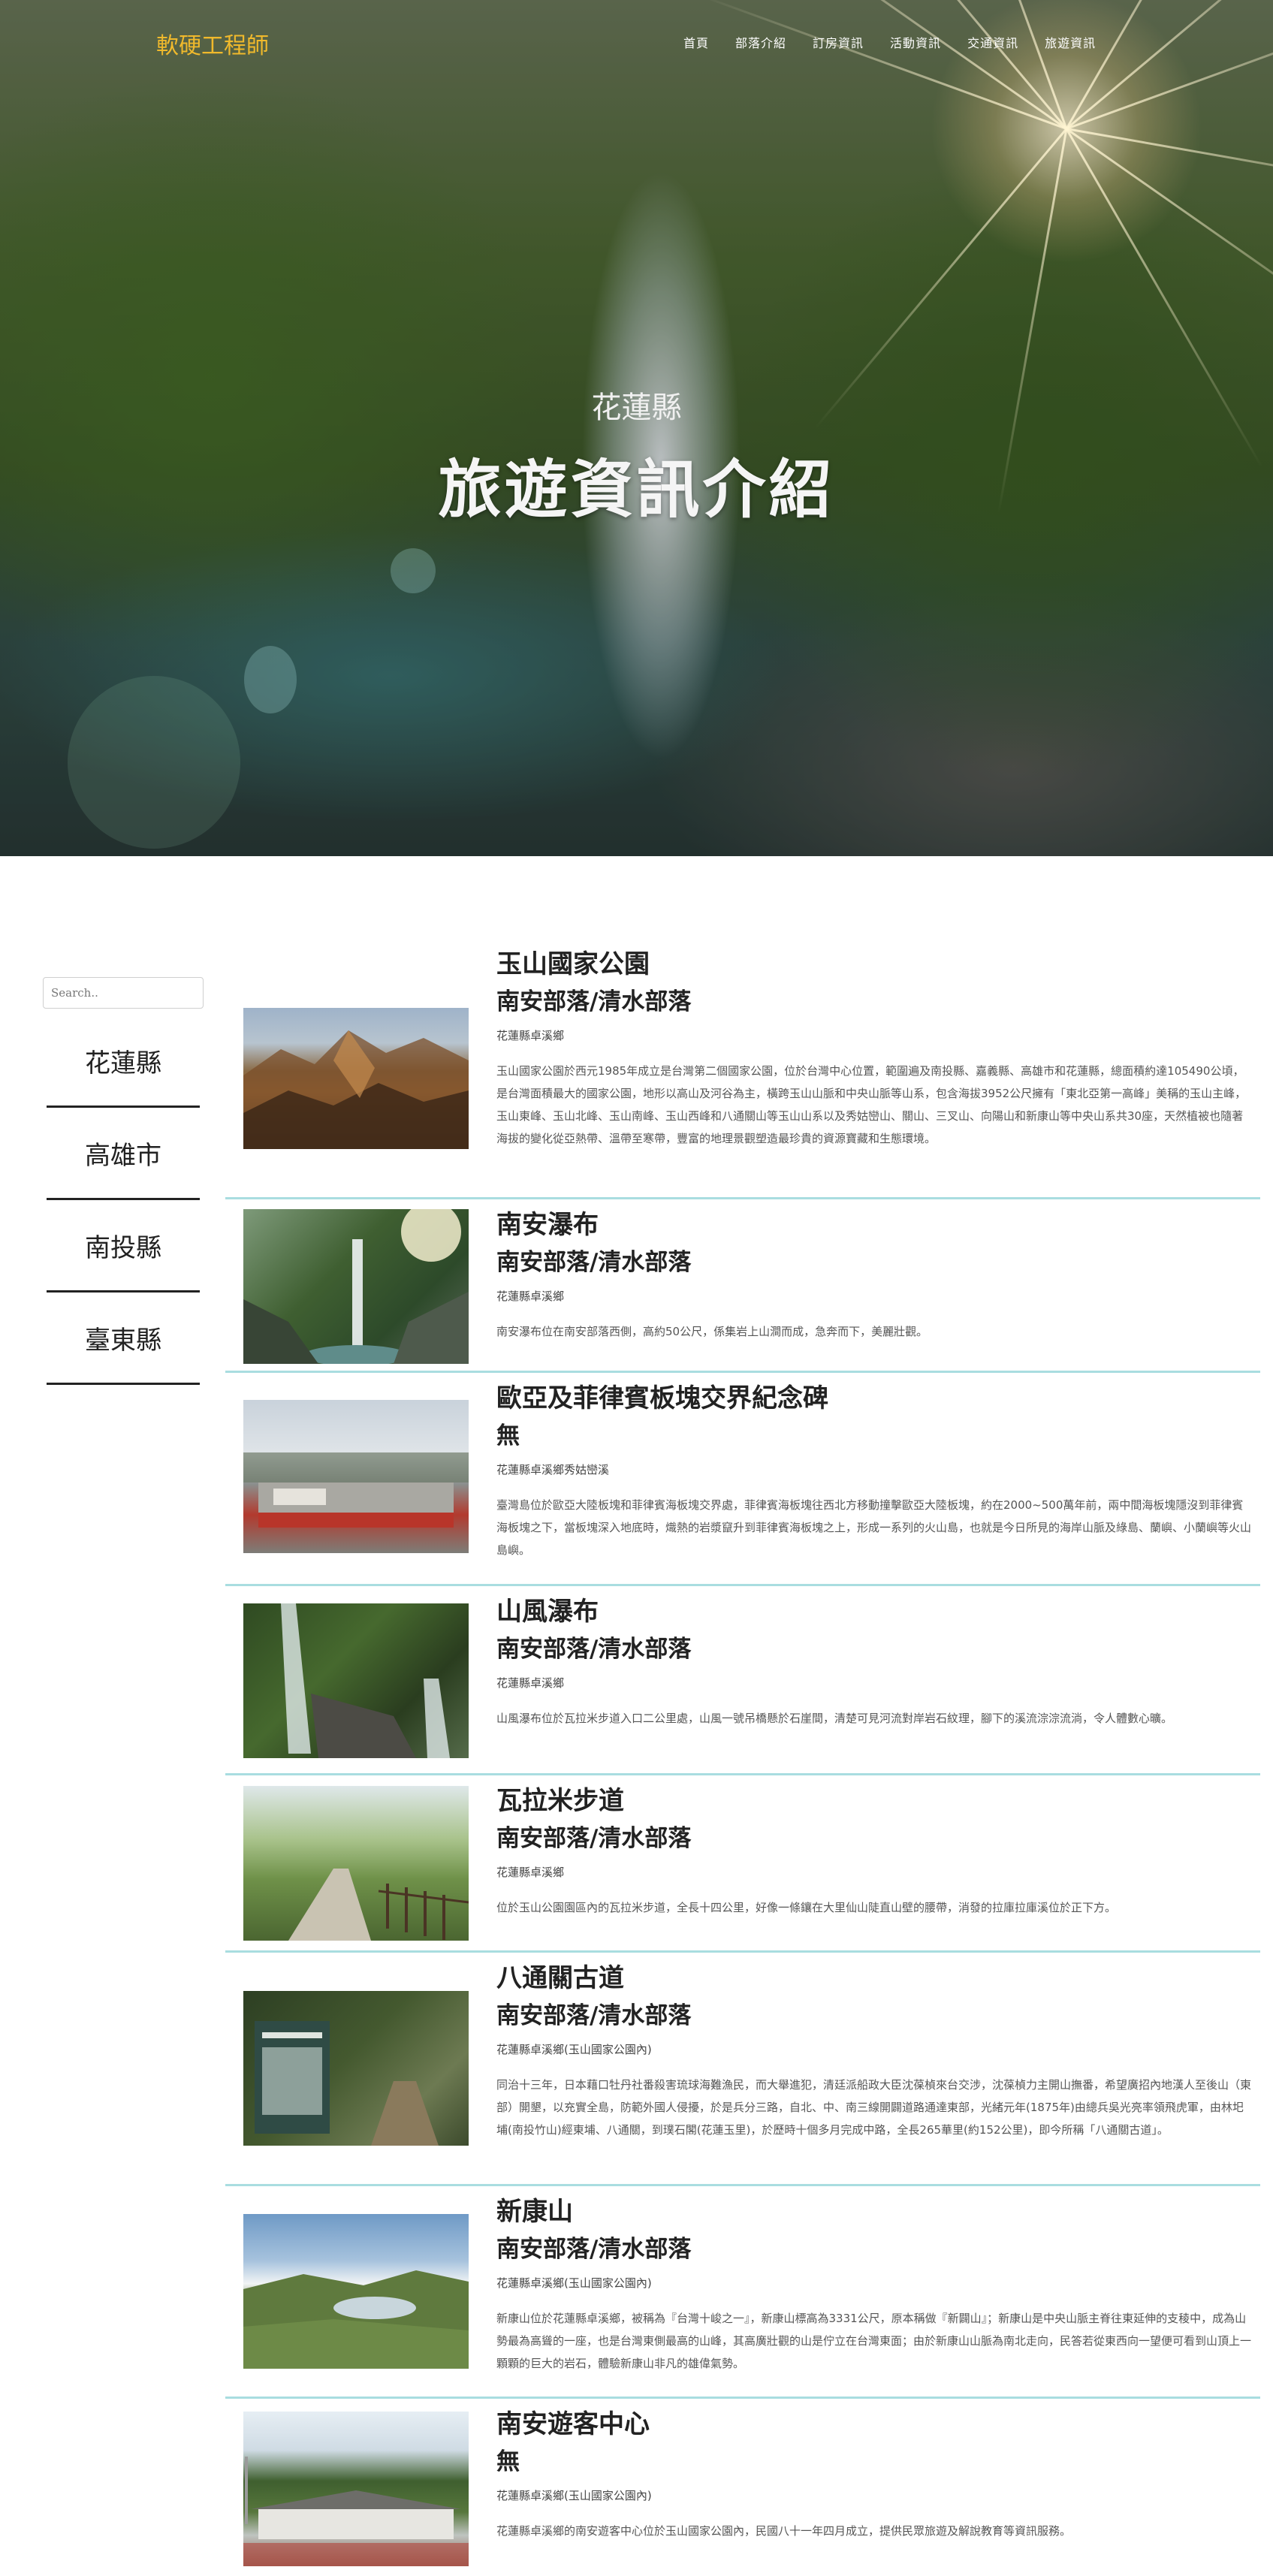  Describe the element at coordinates (874, 1979) in the screenshot. I see `attraction-title: 八通關古道` at that location.